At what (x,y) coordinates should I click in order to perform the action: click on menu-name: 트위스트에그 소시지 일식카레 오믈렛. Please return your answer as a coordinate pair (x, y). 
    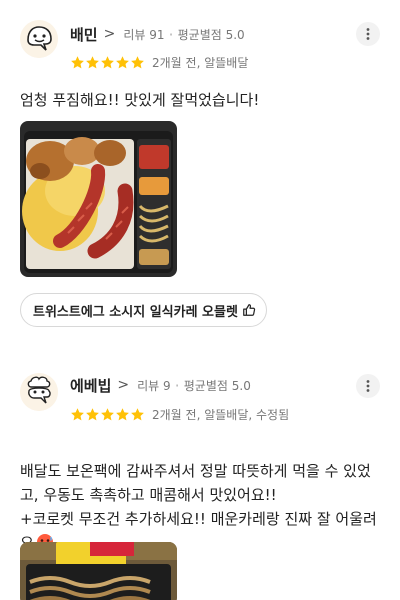
    Looking at the image, I should click on (135, 312).